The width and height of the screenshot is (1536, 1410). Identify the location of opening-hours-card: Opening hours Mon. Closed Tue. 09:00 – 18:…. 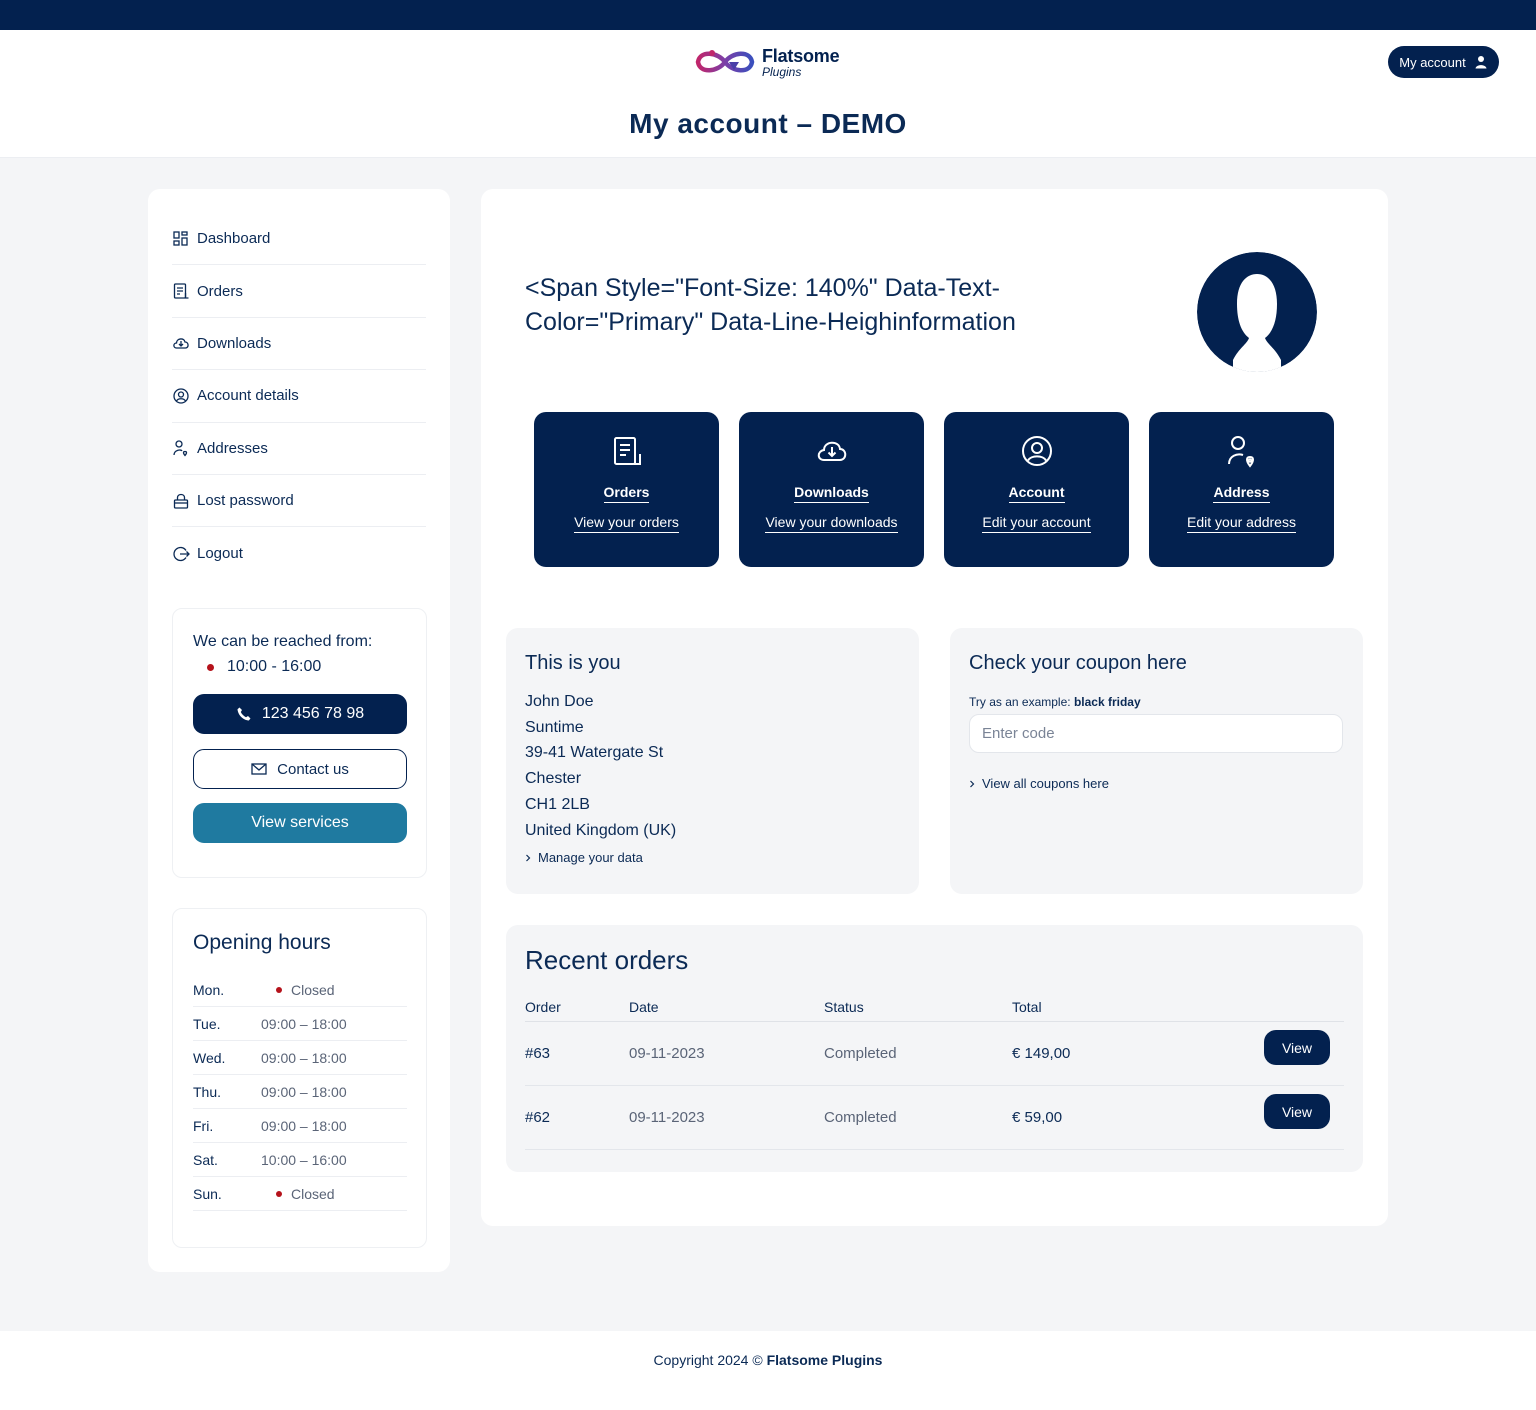
(299, 1078).